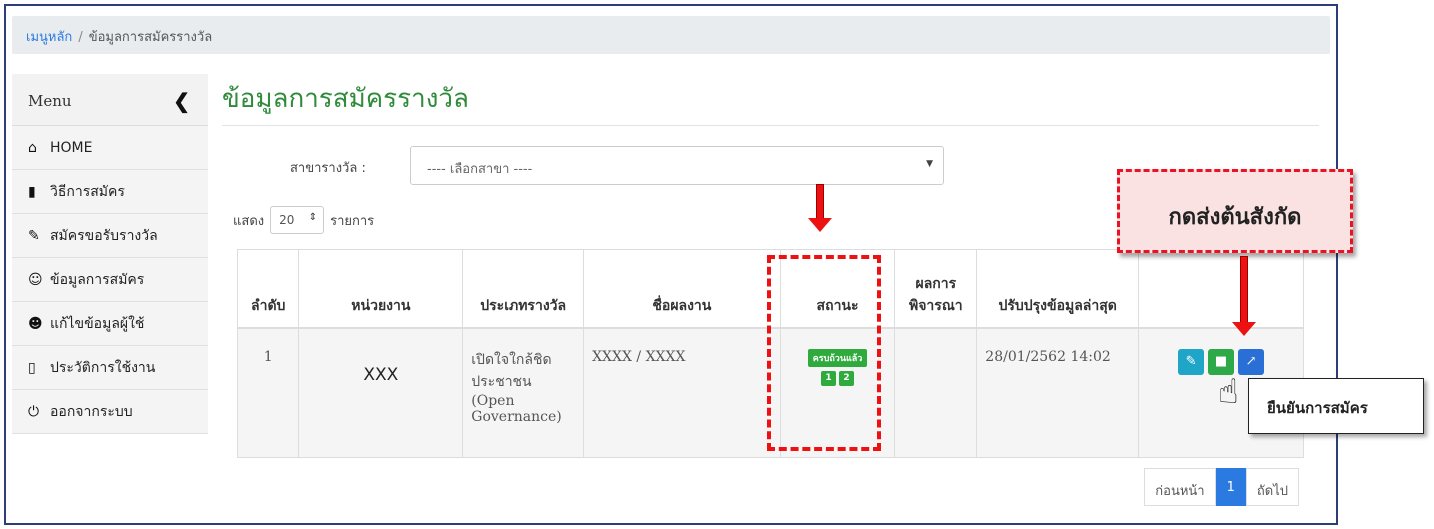 The image size is (1434, 529). I want to click on title-divider, so click(770, 125).